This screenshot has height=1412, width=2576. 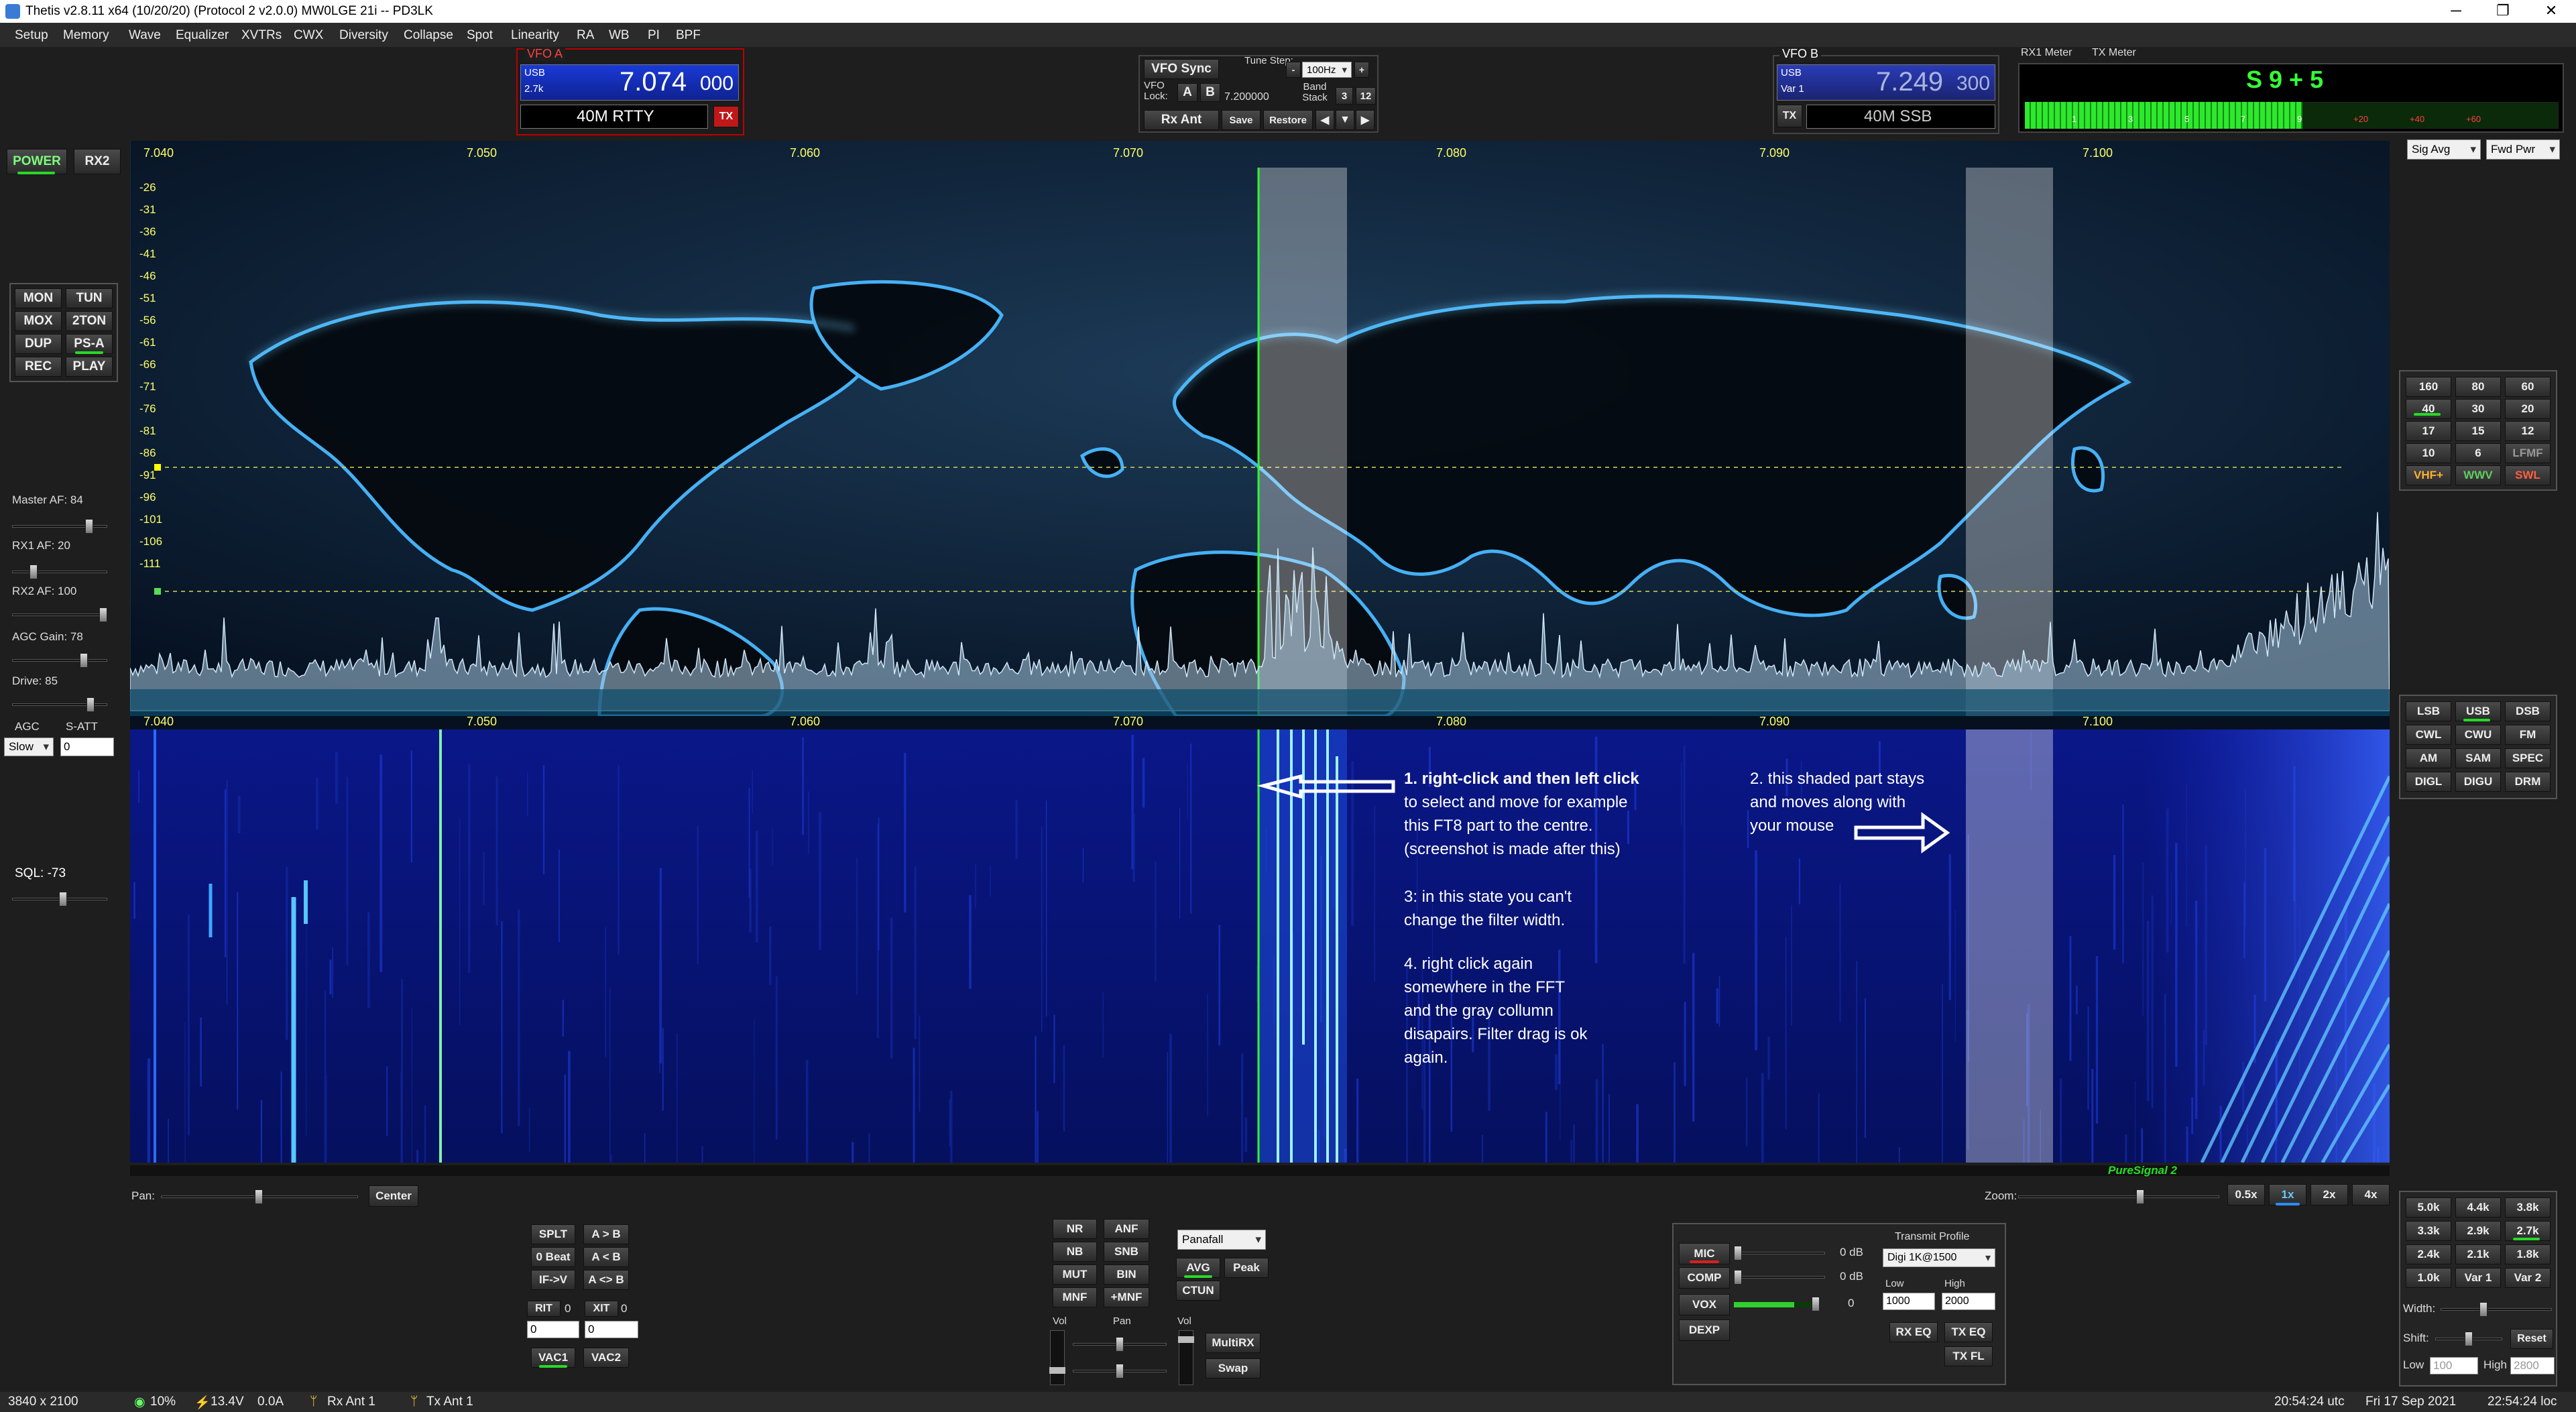 I want to click on band-button-160: 160, so click(x=2428, y=387).